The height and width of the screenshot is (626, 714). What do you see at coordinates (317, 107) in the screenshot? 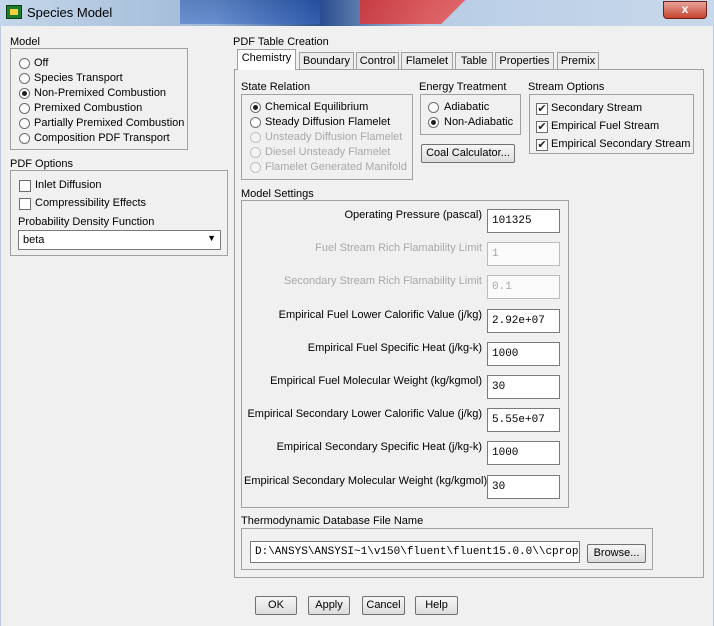
I see `state-relation-option-label: Chemical Equilibrium` at bounding box center [317, 107].